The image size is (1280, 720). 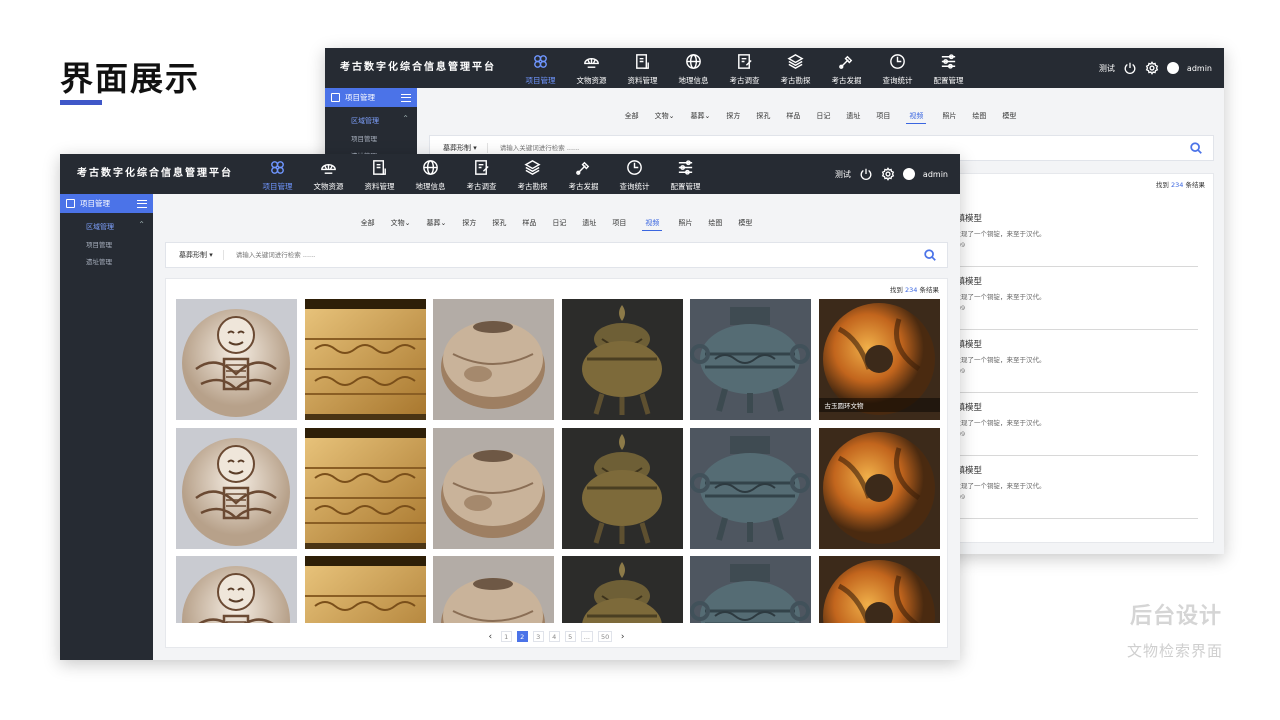 I want to click on page-button: 4, so click(x=554, y=636).